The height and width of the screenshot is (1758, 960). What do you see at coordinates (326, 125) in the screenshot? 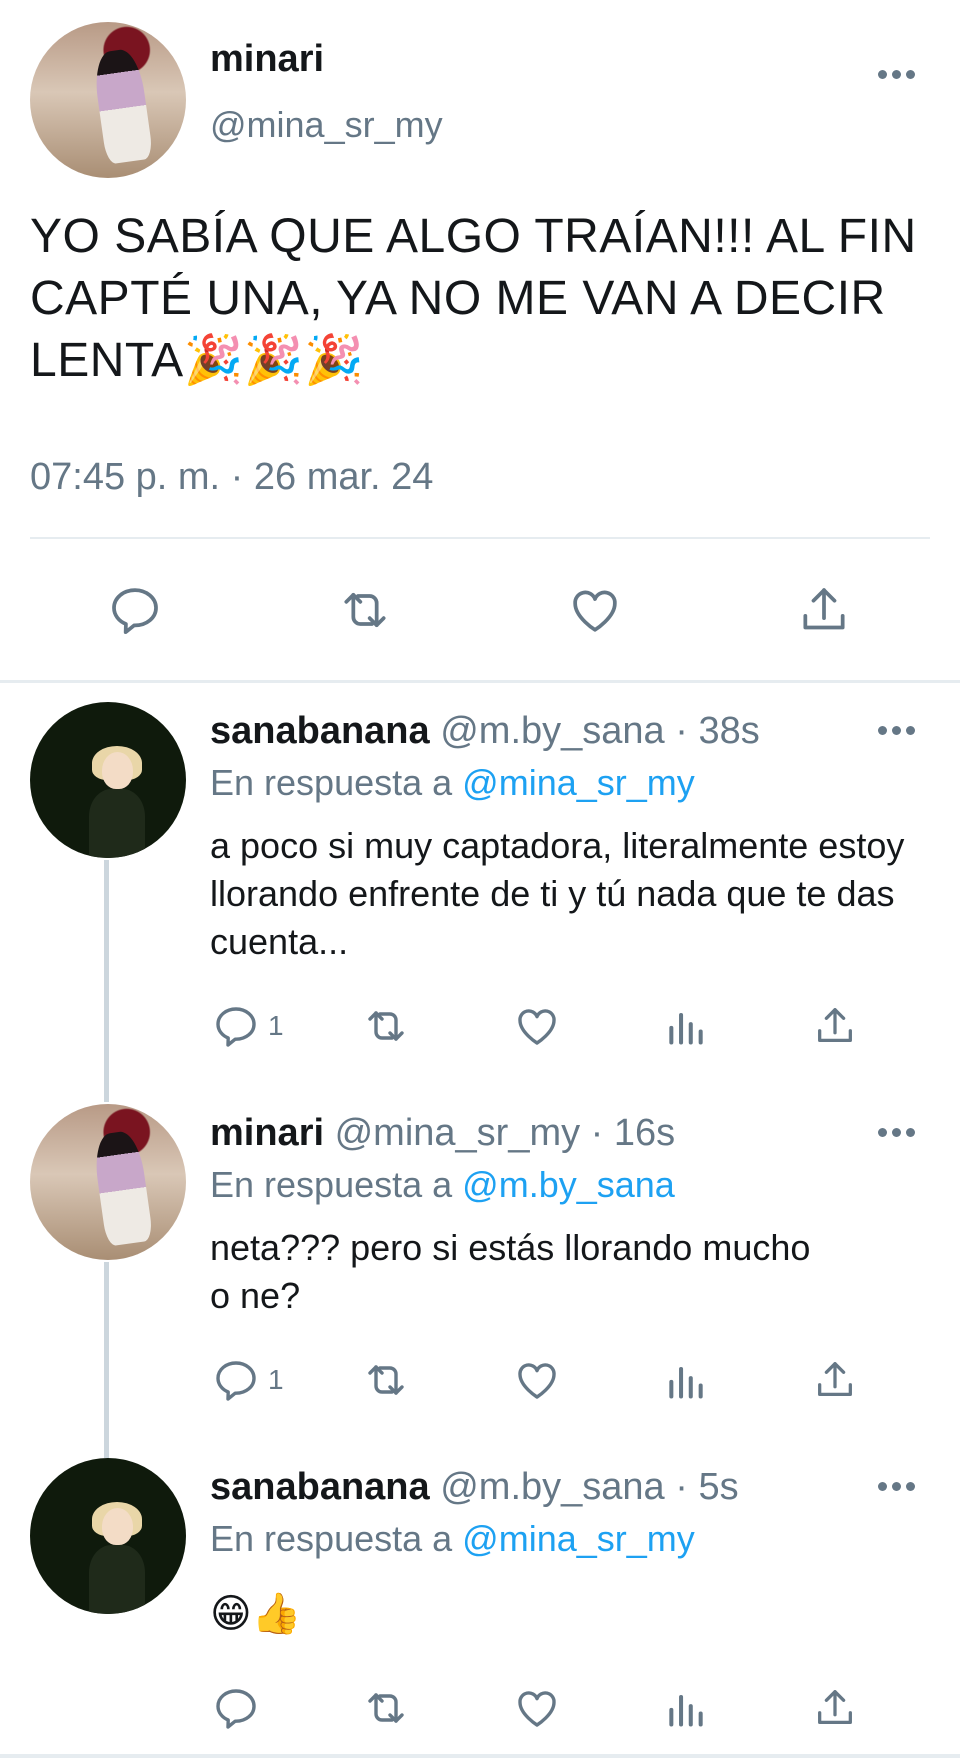
I see `author-handle: @mina_sr_my` at bounding box center [326, 125].